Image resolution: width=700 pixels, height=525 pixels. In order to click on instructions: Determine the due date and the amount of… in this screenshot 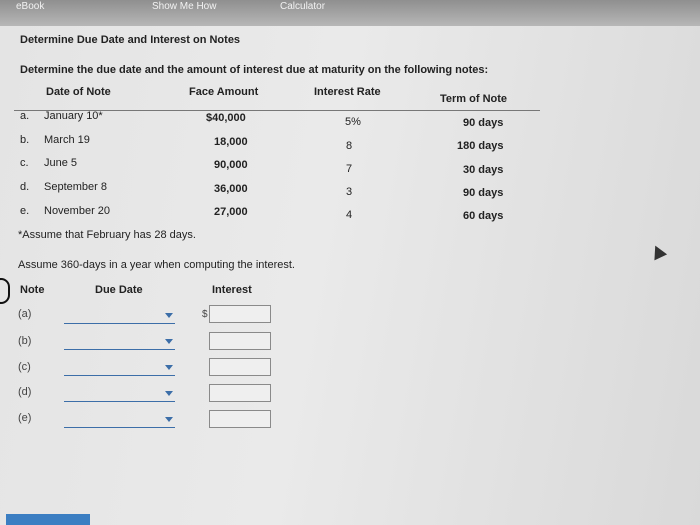, I will do `click(254, 70)`.